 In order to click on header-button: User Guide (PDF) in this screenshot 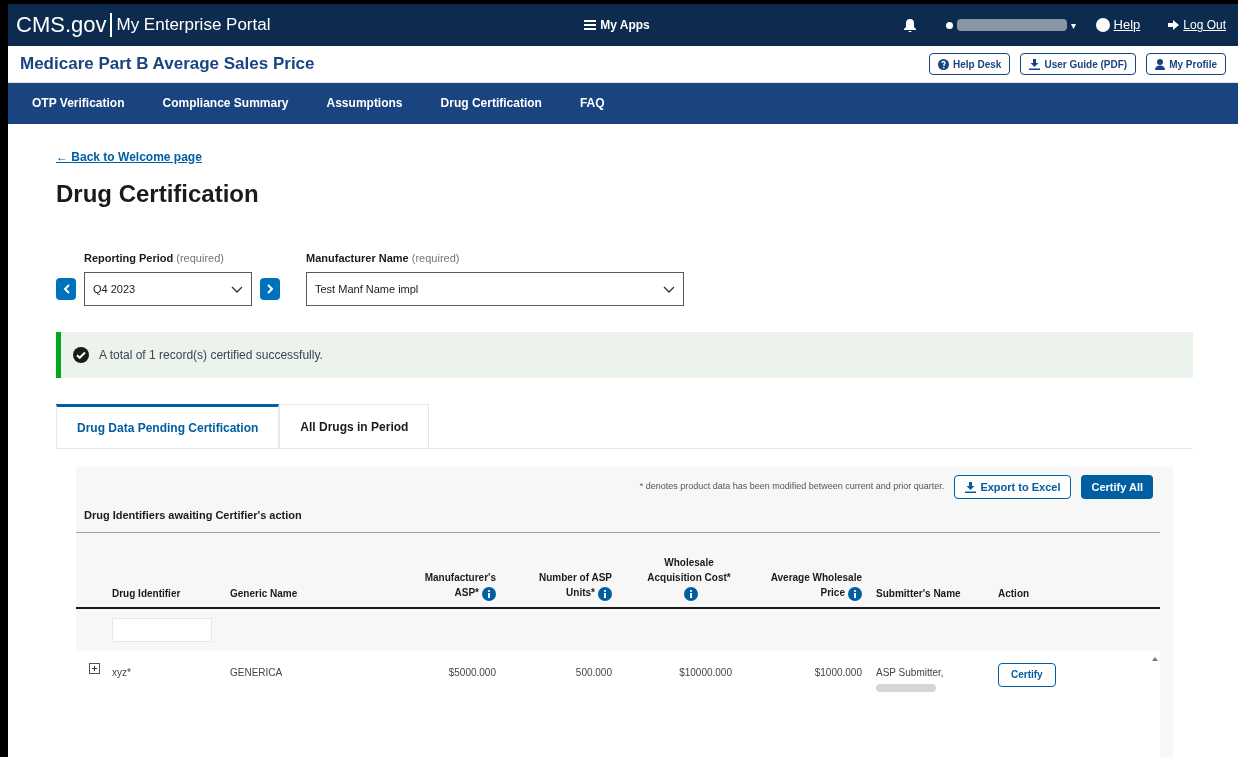, I will do `click(1078, 64)`.